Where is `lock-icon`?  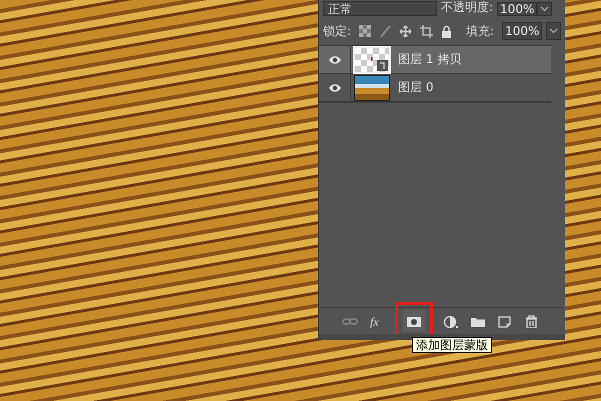
lock-icon is located at coordinates (446, 31).